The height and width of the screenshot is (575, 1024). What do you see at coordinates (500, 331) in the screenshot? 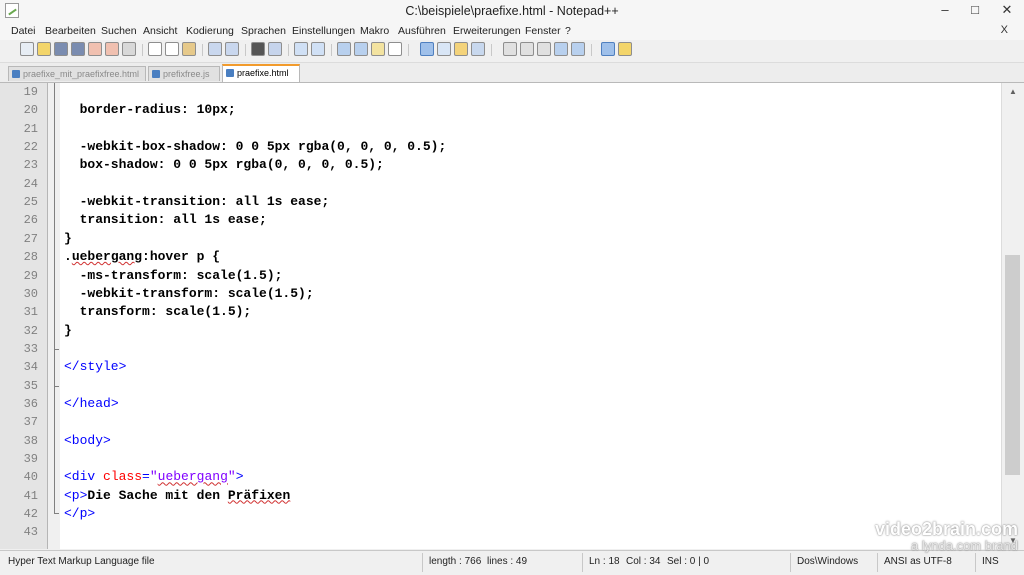
I see `code-line: 32}` at bounding box center [500, 331].